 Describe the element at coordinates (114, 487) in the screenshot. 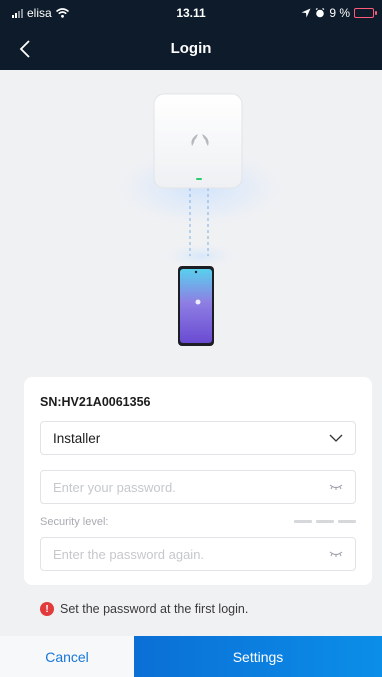

I see `password-placeholder: Enter your password.` at that location.